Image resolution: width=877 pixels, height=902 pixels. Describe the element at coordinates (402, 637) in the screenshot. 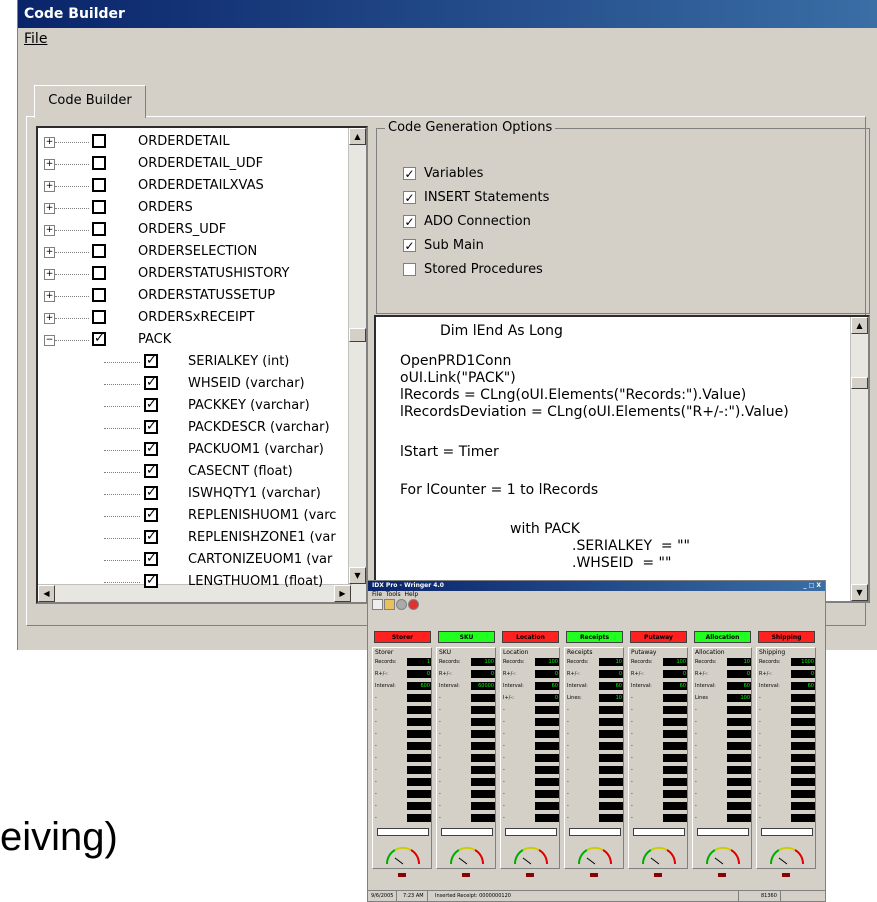

I see `module-button-storer: Storer` at that location.